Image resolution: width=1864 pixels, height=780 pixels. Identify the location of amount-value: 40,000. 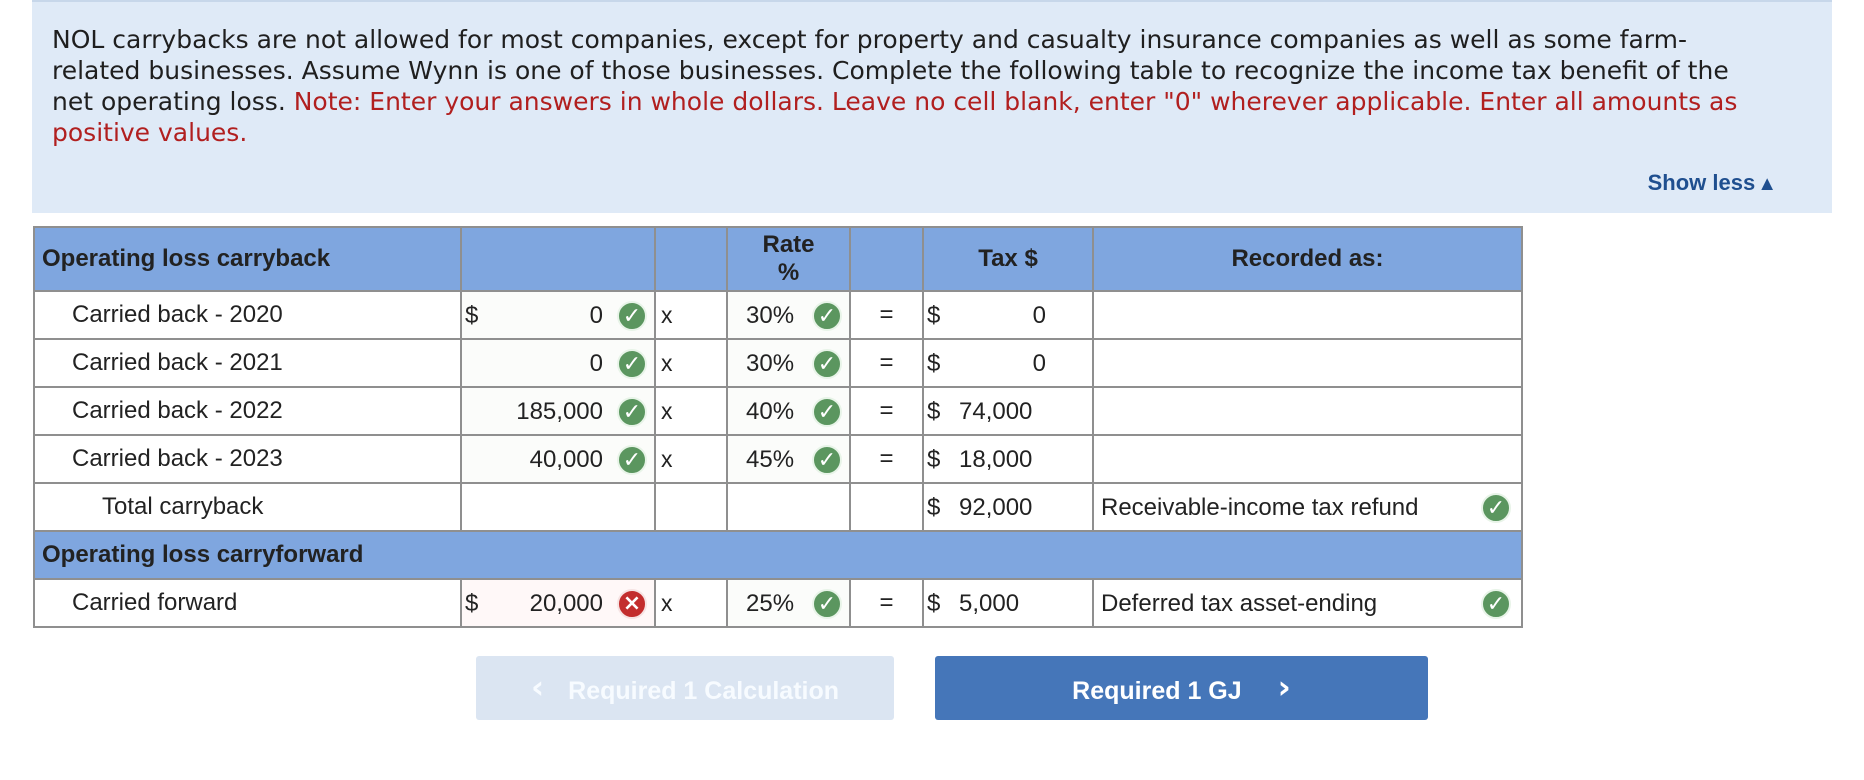
(566, 459).